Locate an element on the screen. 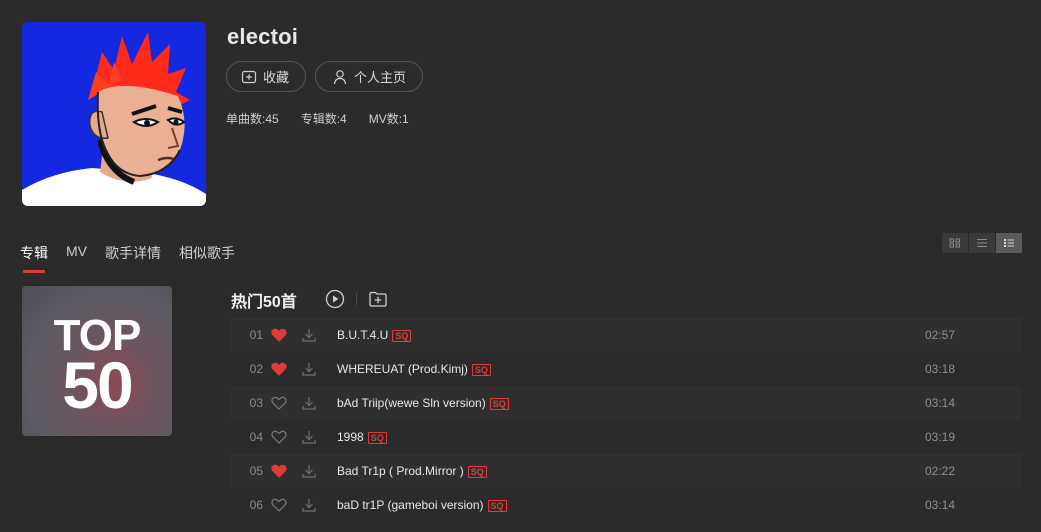  song-title-text: 1998 is located at coordinates (350, 437).